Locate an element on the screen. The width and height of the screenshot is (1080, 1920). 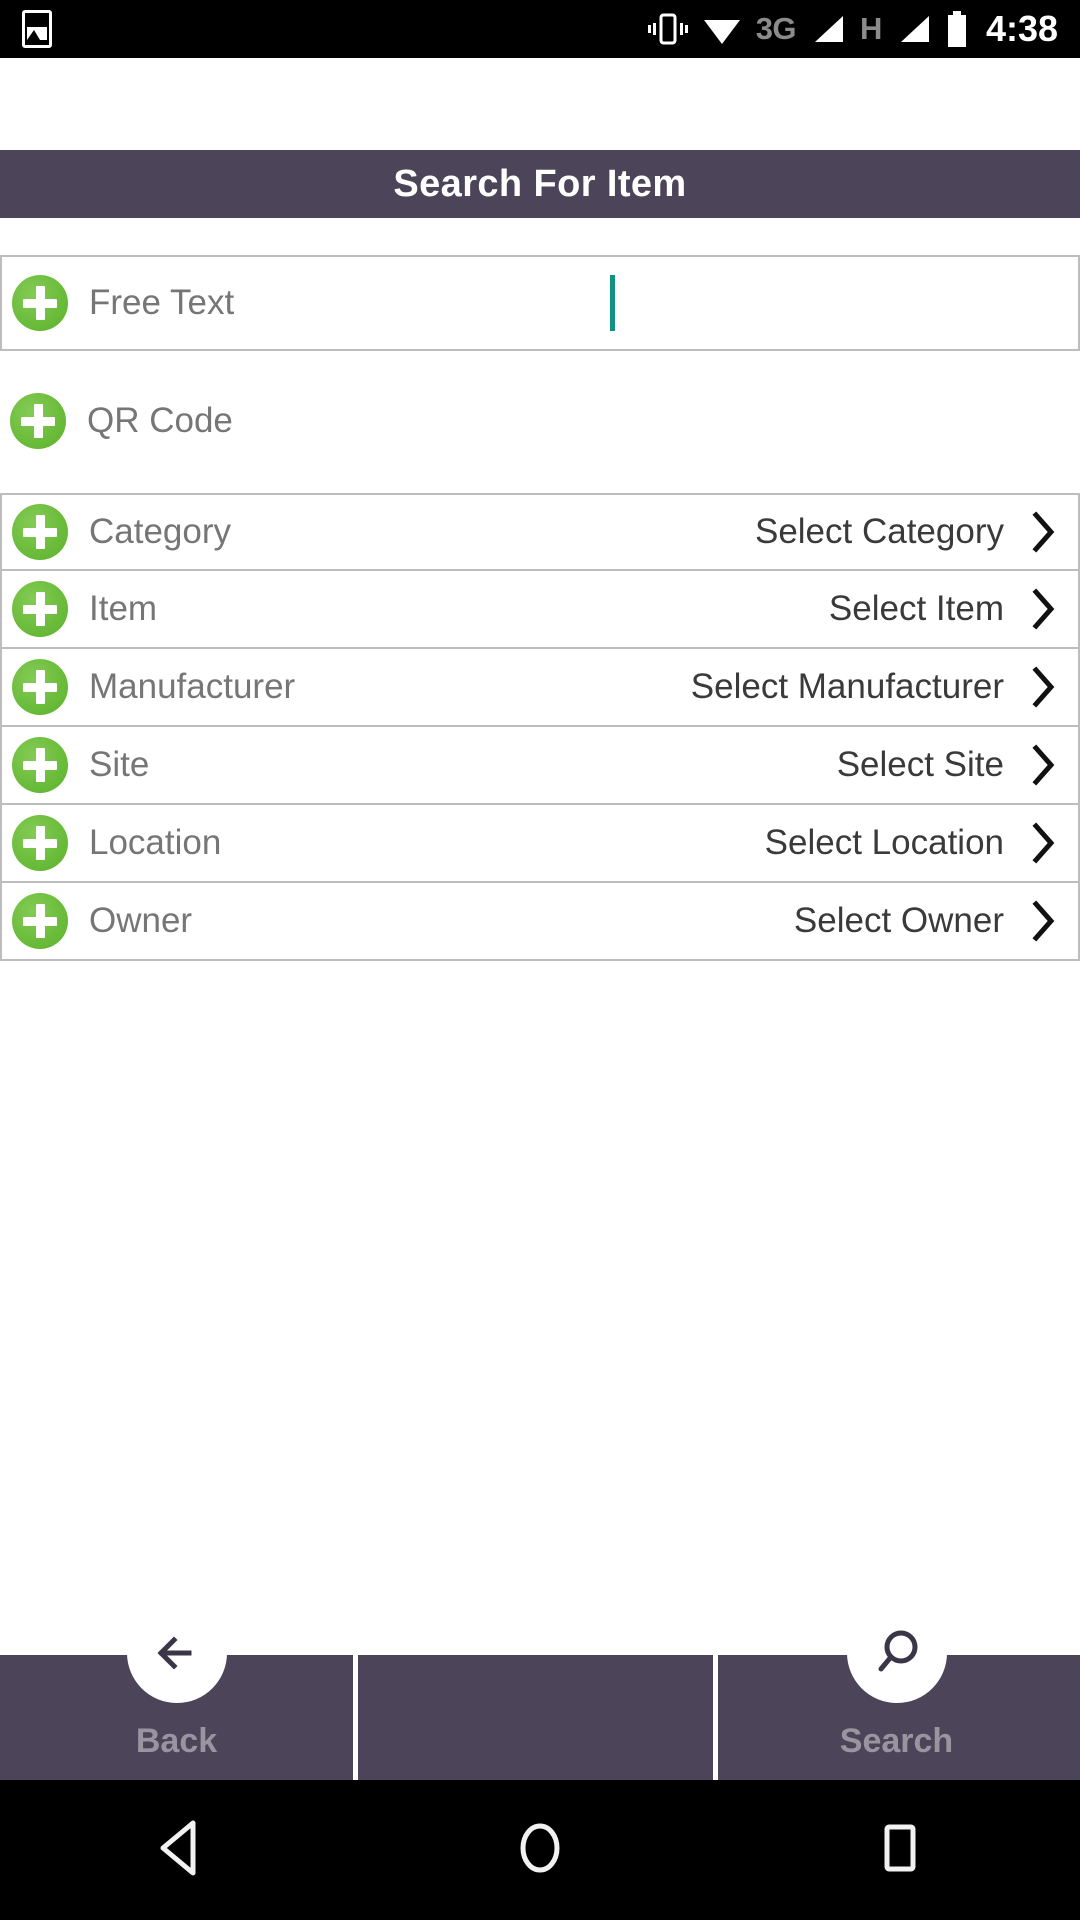
triangle-back-icon is located at coordinates (180, 1850).